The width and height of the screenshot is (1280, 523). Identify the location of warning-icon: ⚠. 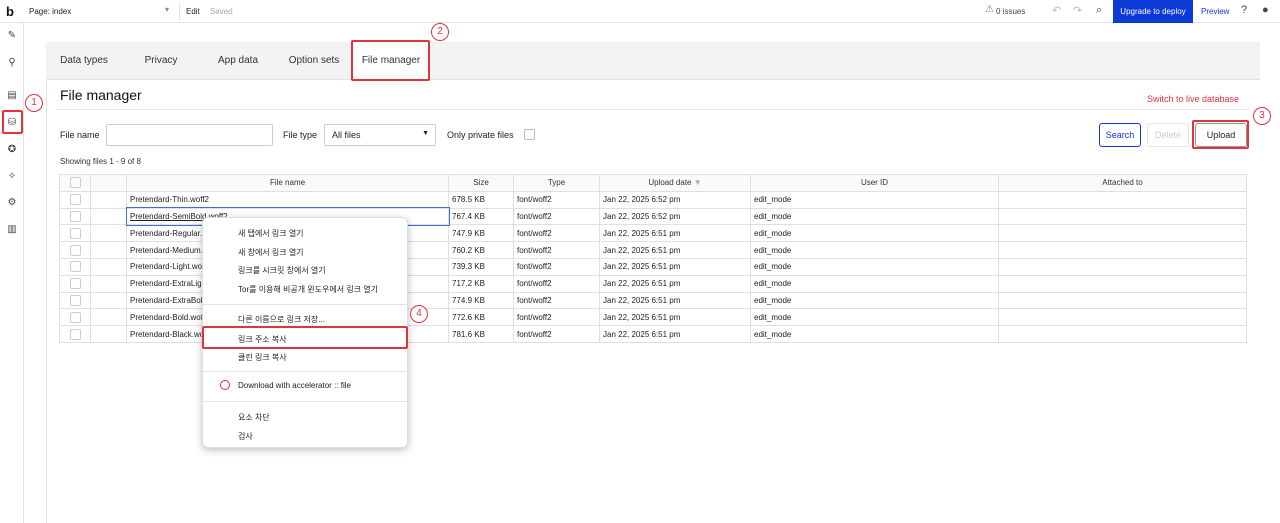
(989, 9).